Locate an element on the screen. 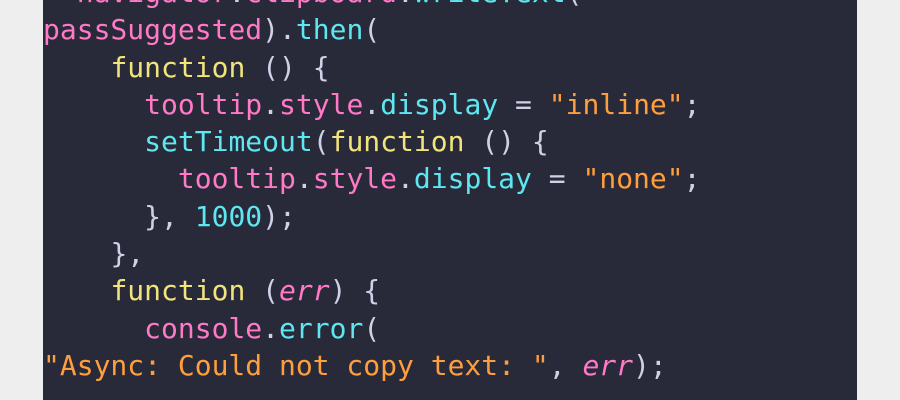 This screenshot has width=900, height=400. code-line: setTimeout(function () { is located at coordinates (372, 141).